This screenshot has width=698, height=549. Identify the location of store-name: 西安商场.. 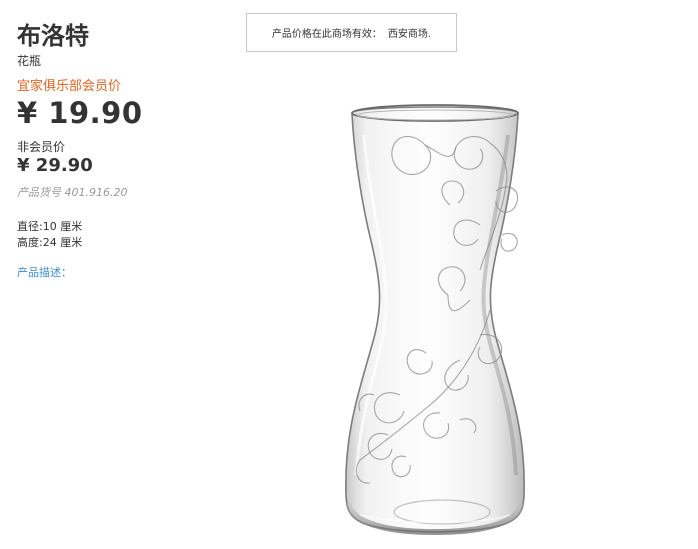
(409, 34).